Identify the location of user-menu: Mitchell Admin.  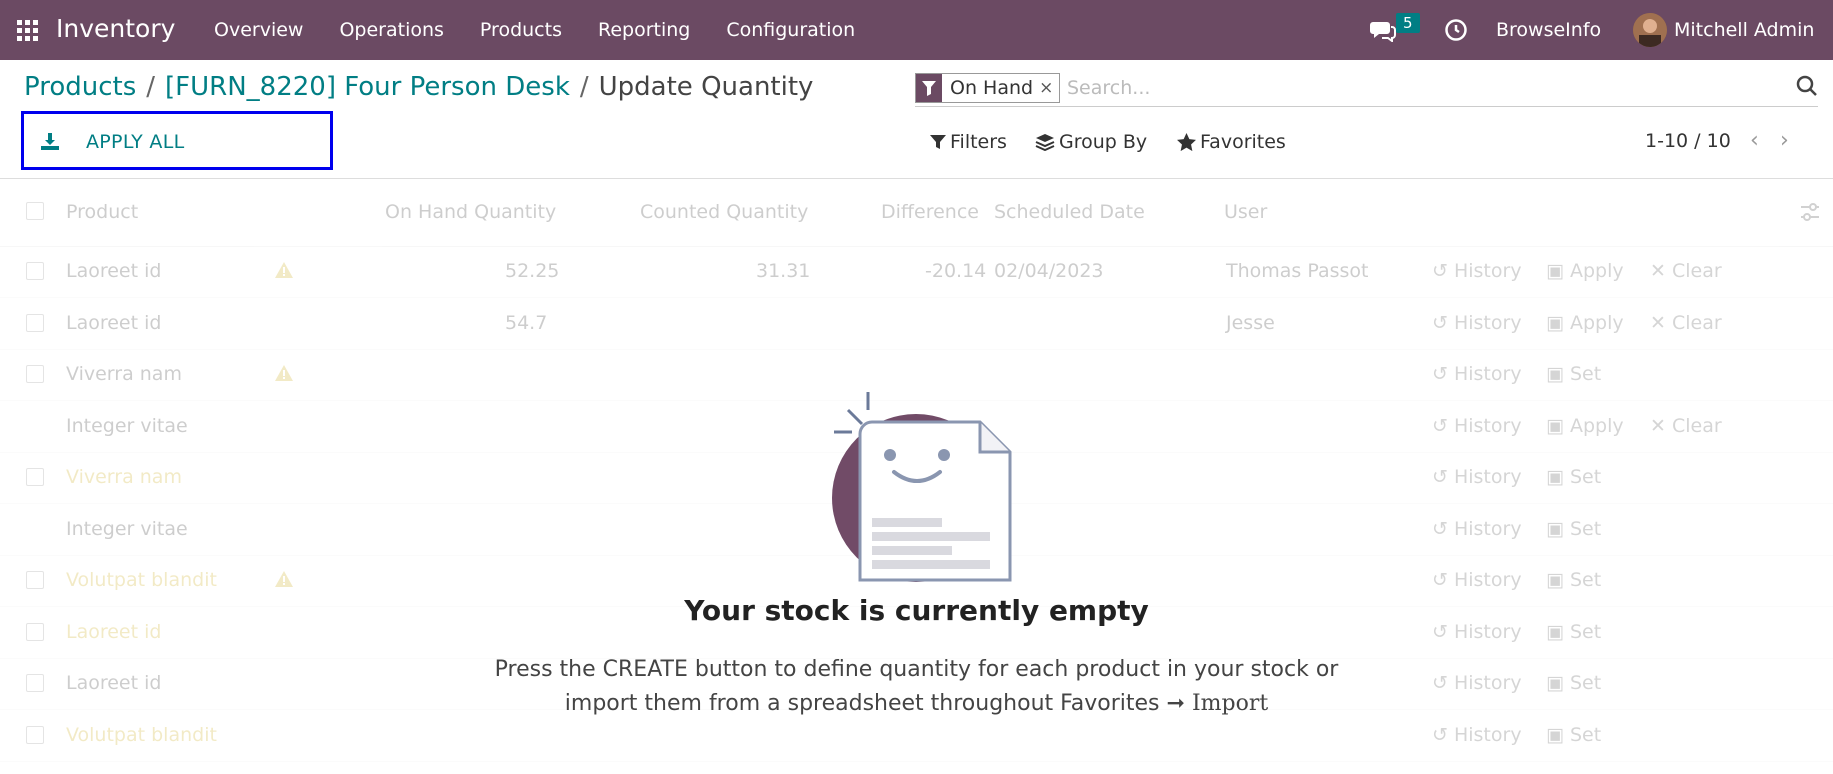
(1744, 30).